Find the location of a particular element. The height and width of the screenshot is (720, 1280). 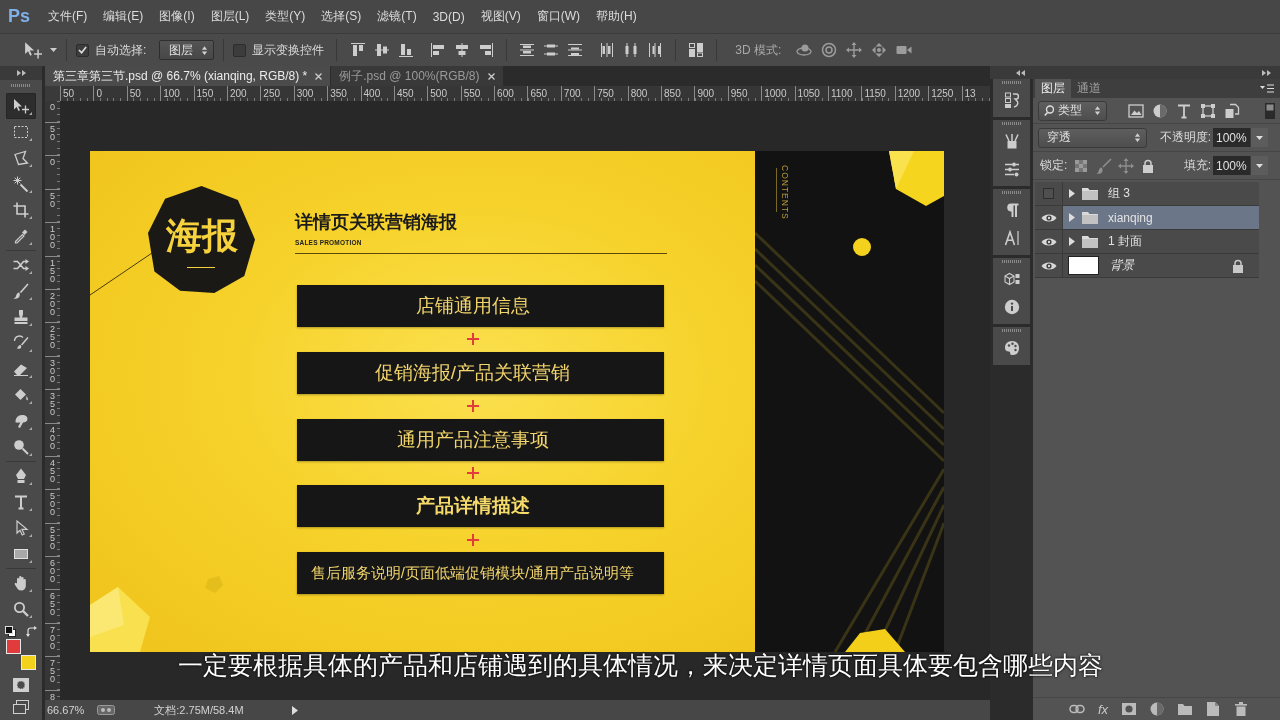

document-tab: 第三章第三节.psd @ 66.7% (xianqing, RGB/8) * is located at coordinates (188, 76).